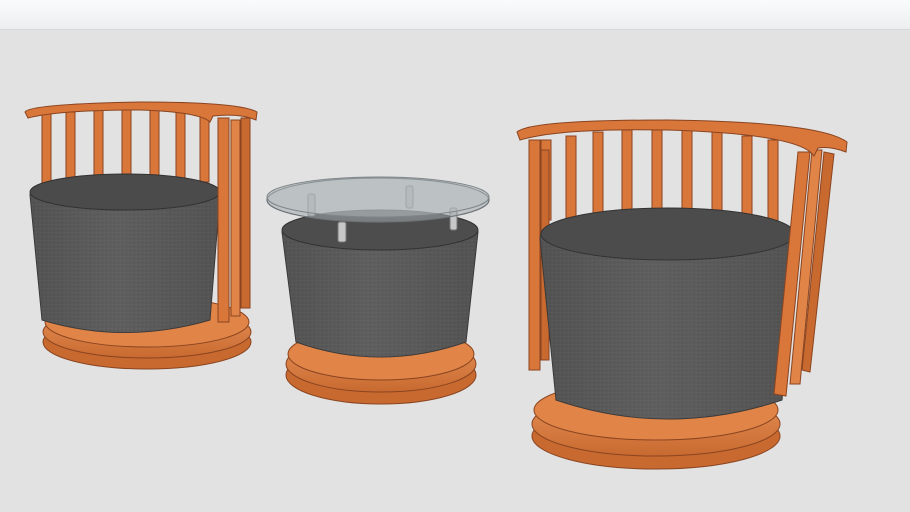 This screenshot has width=910, height=512. Describe the element at coordinates (125, 253) in the screenshot. I see `left-chair-cushion` at that location.